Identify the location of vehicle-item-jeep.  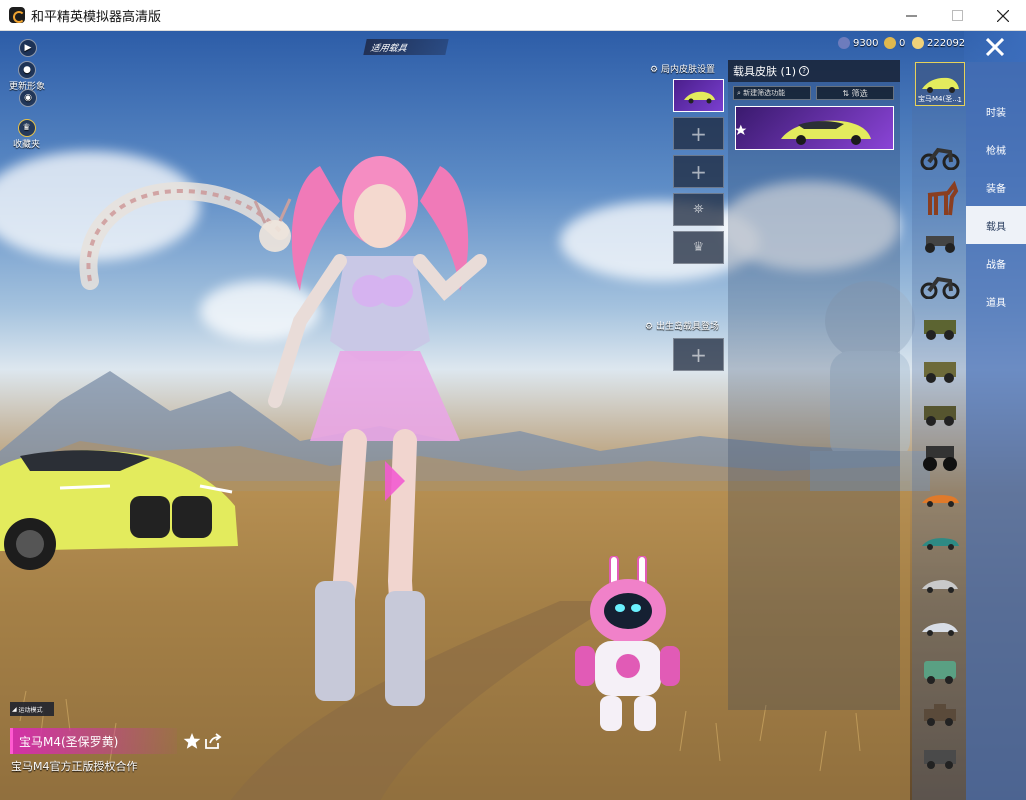
(940, 328).